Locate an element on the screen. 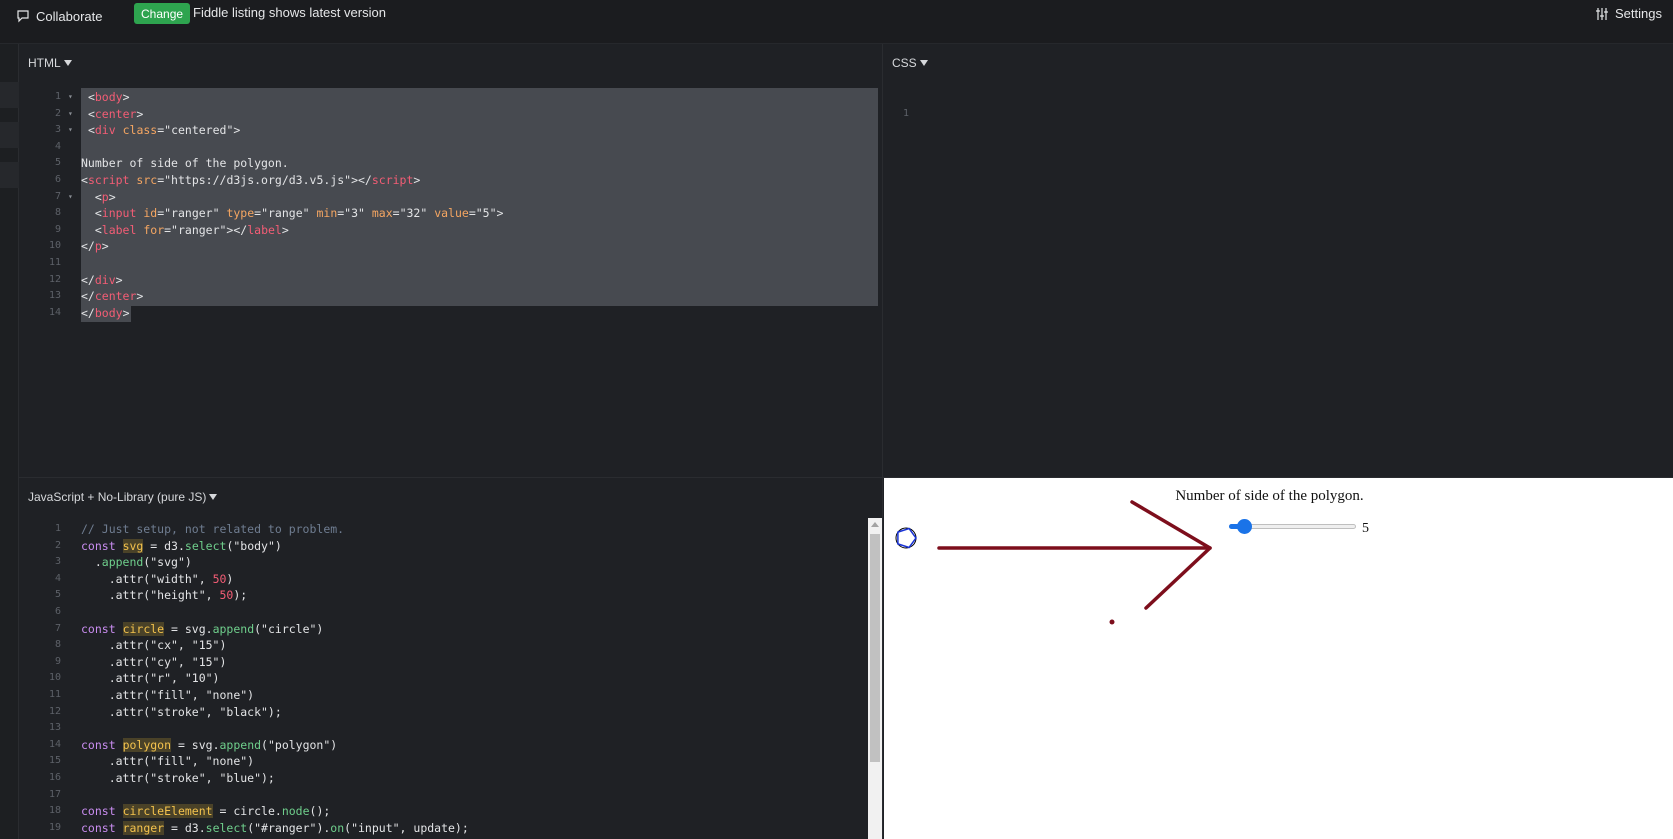  settings-button: Settings is located at coordinates (1628, 13).